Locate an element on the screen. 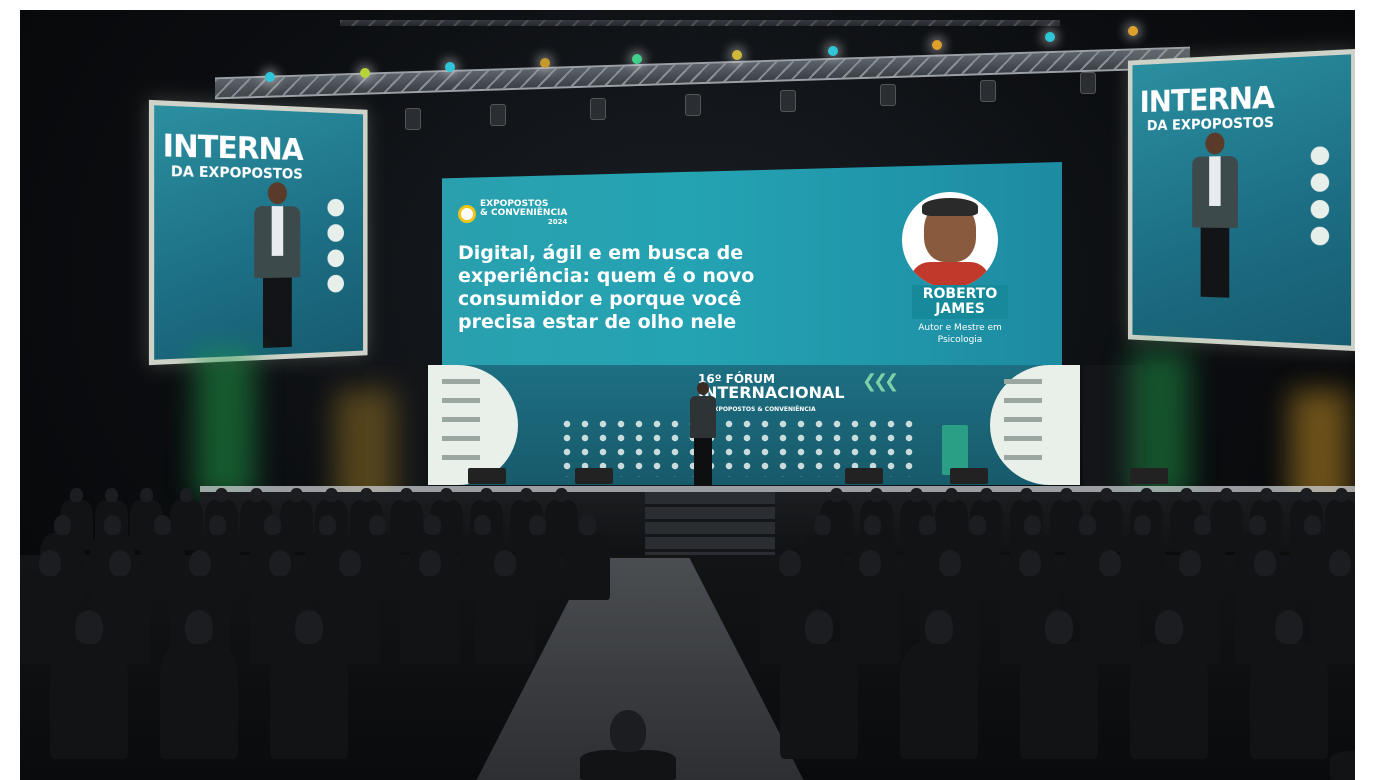 The image size is (1373, 780). right-screen-logos is located at coordinates (1319, 196).